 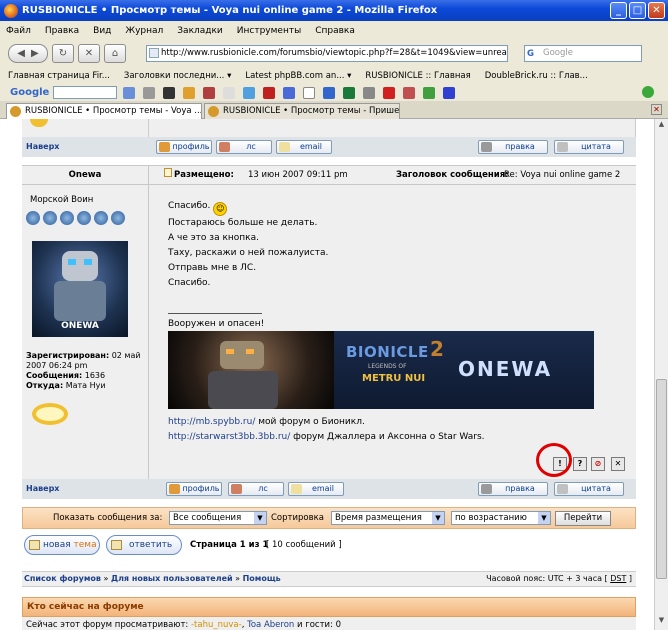 What do you see at coordinates (429, 92) in the screenshot?
I see `toolbar-check-icon` at bounding box center [429, 92].